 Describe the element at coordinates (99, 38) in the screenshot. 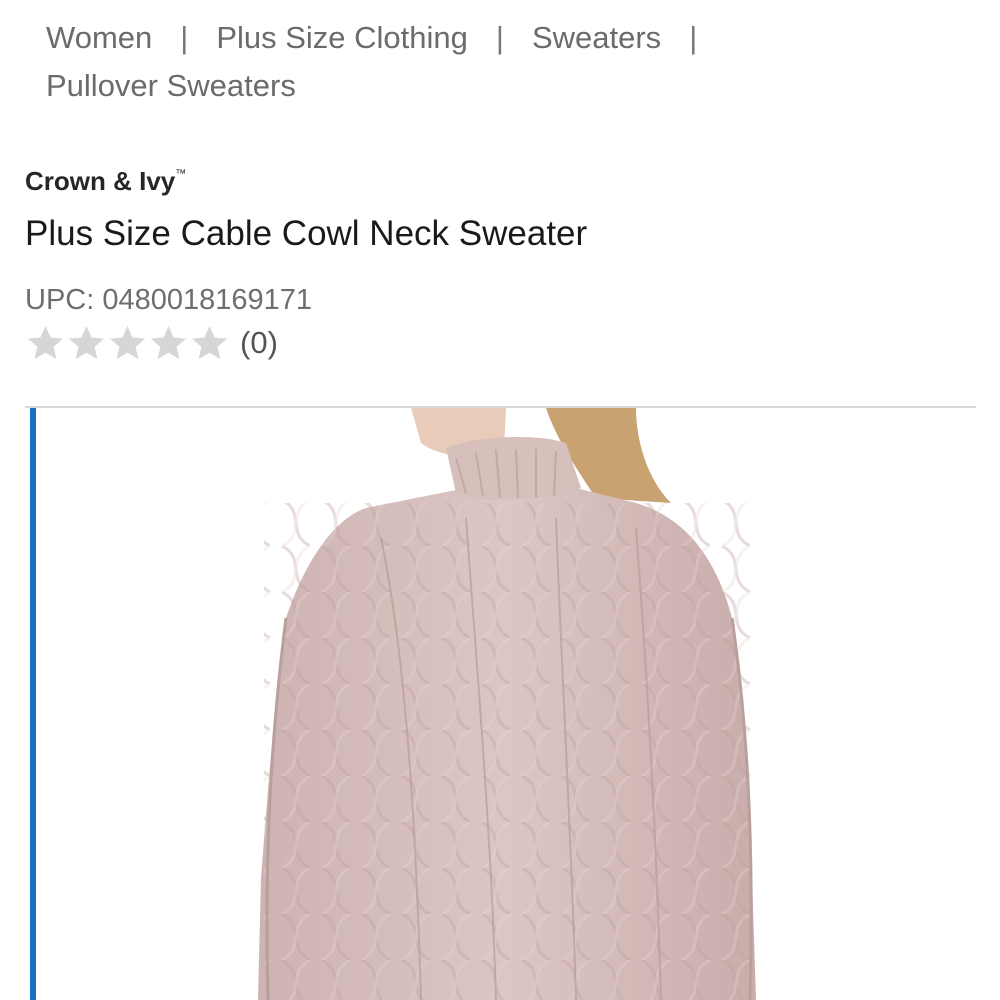

I see `breadcrumb-item-women: Women` at that location.